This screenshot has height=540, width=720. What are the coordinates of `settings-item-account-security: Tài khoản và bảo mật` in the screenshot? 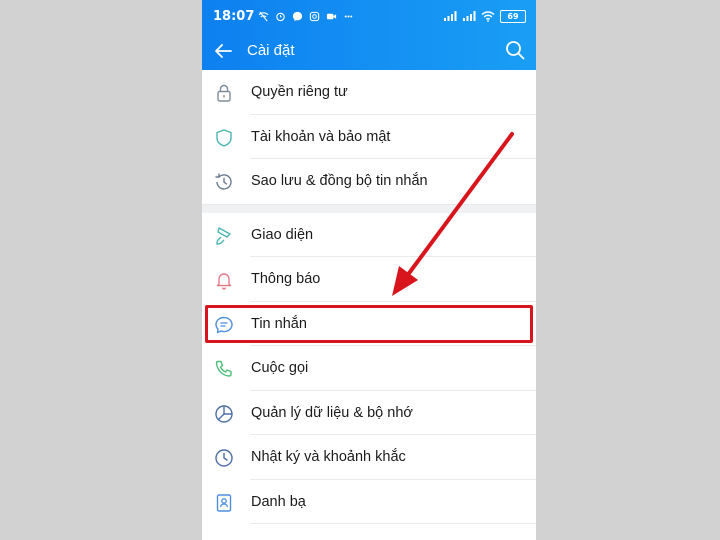 It's located at (369, 137).